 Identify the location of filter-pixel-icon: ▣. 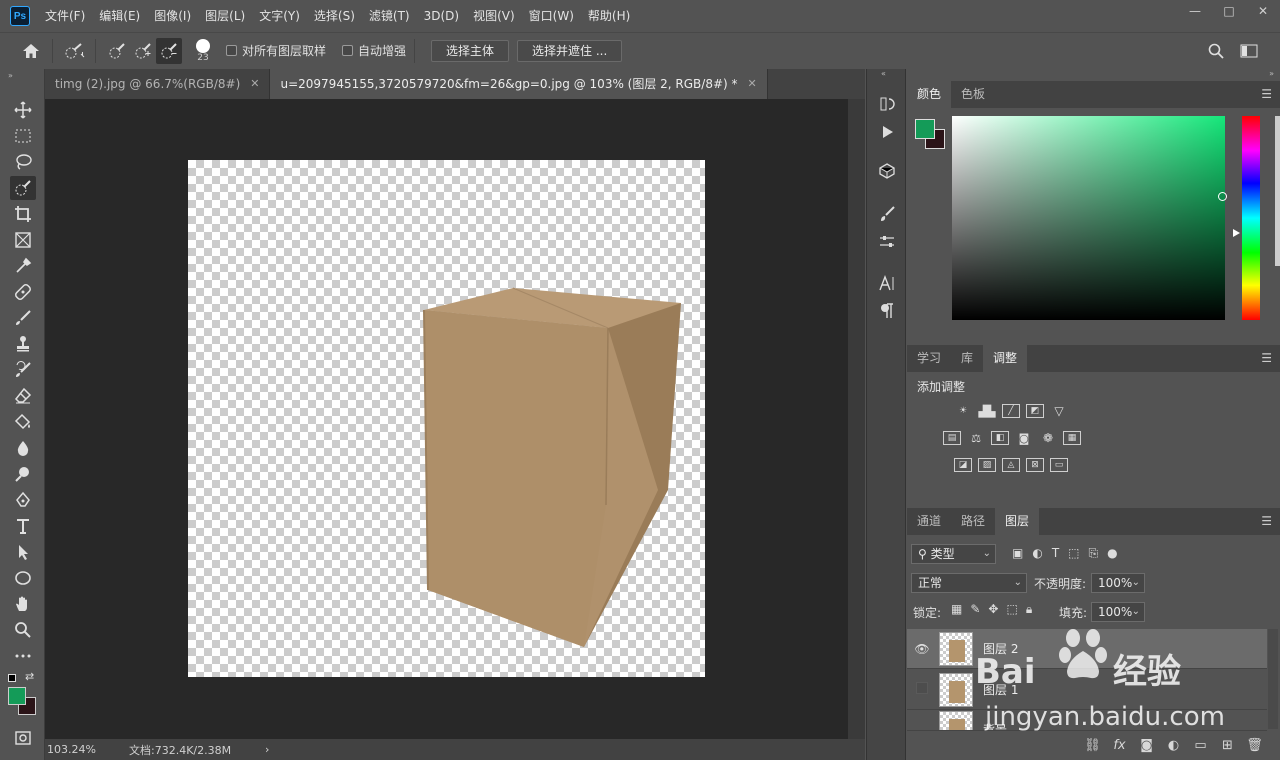
(1017, 553).